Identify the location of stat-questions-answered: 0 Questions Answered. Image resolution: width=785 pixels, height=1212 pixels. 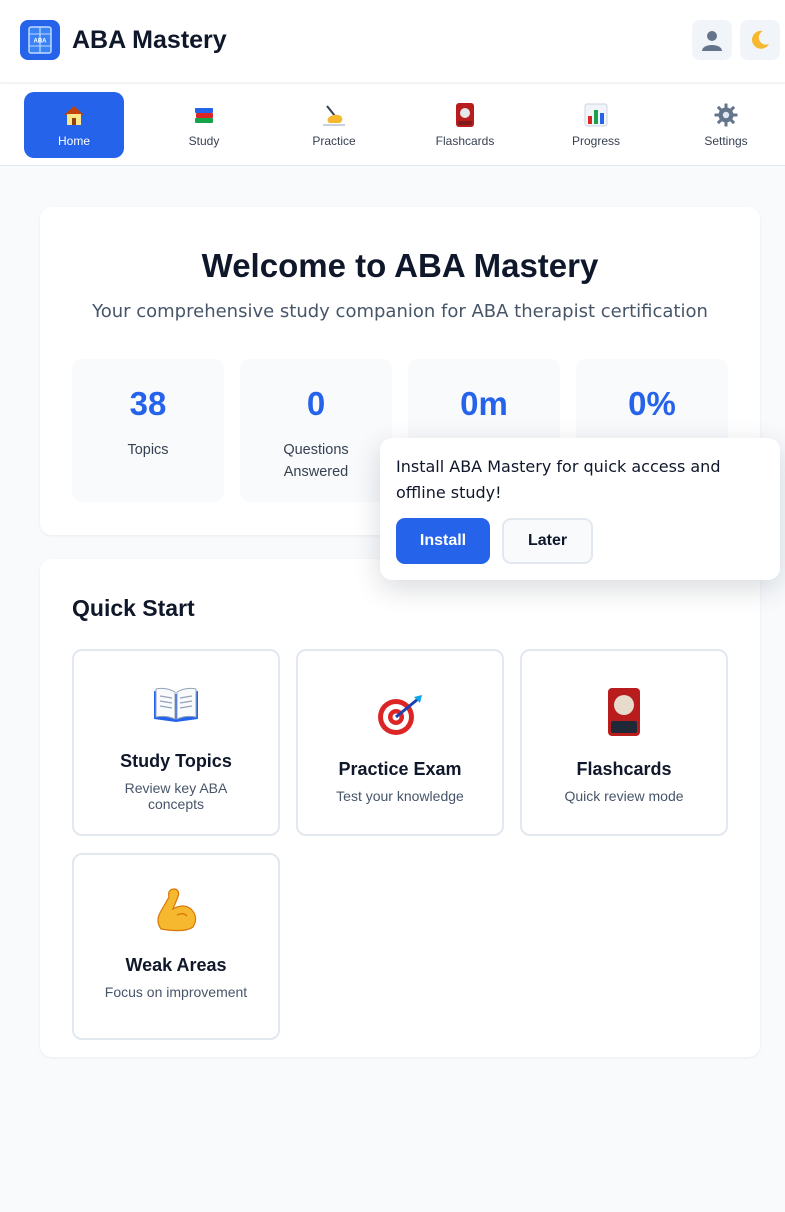
(316, 430).